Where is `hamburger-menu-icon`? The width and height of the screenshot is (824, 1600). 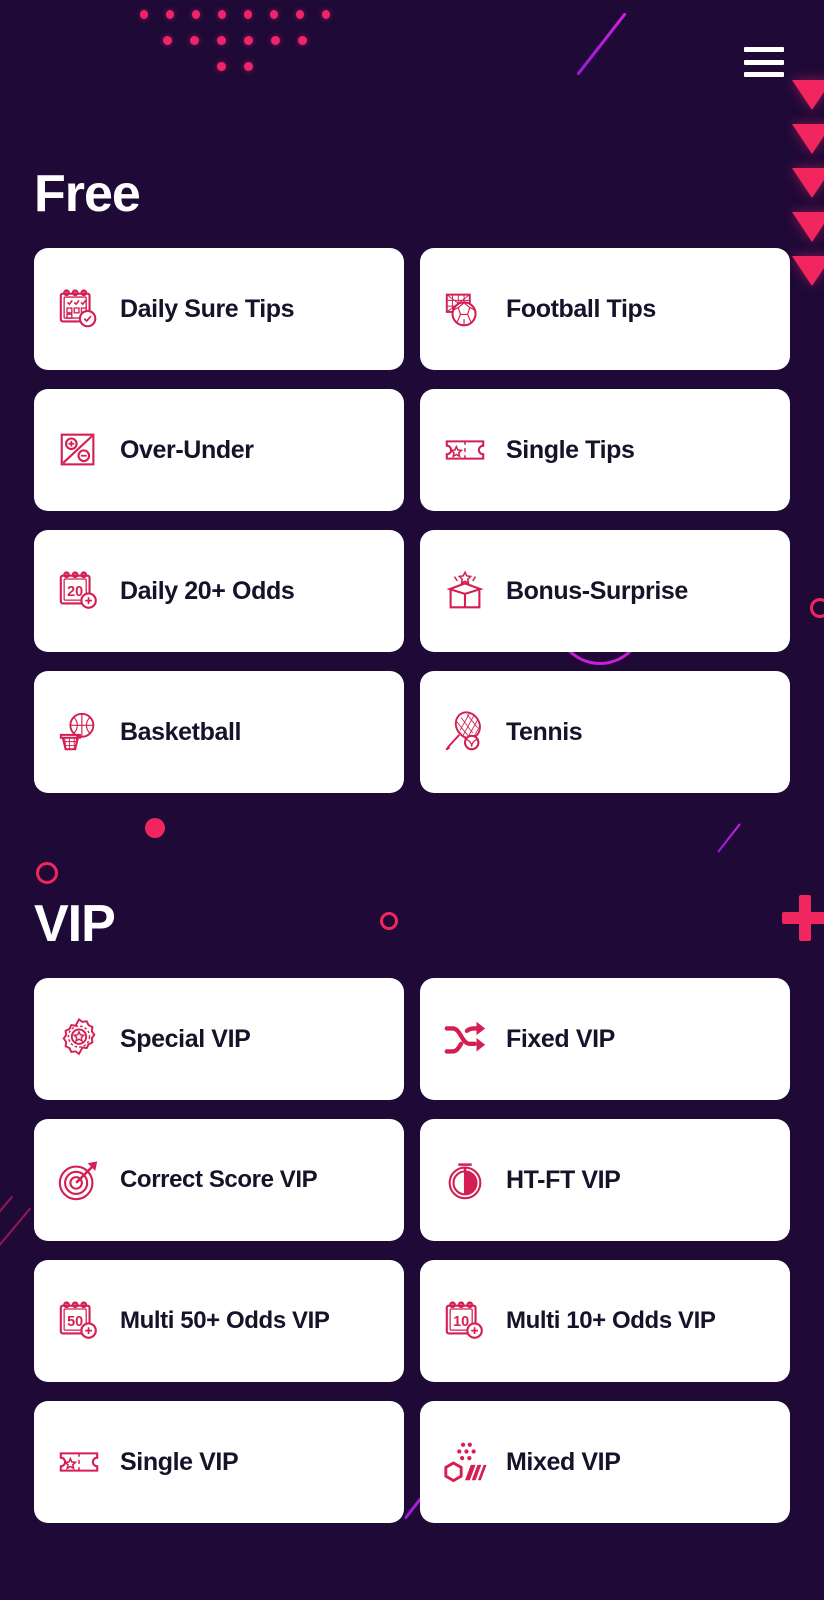 hamburger-menu-icon is located at coordinates (764, 62).